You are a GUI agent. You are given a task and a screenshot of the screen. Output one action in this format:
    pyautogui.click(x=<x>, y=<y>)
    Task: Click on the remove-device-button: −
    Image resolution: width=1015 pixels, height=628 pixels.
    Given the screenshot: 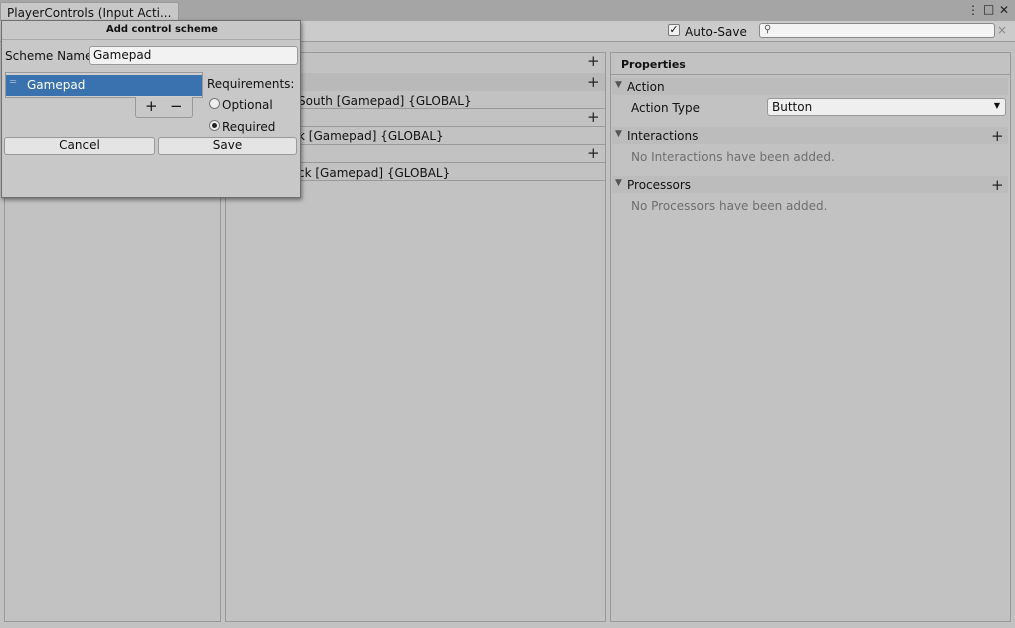 What is the action you would take?
    pyautogui.click(x=176, y=106)
    